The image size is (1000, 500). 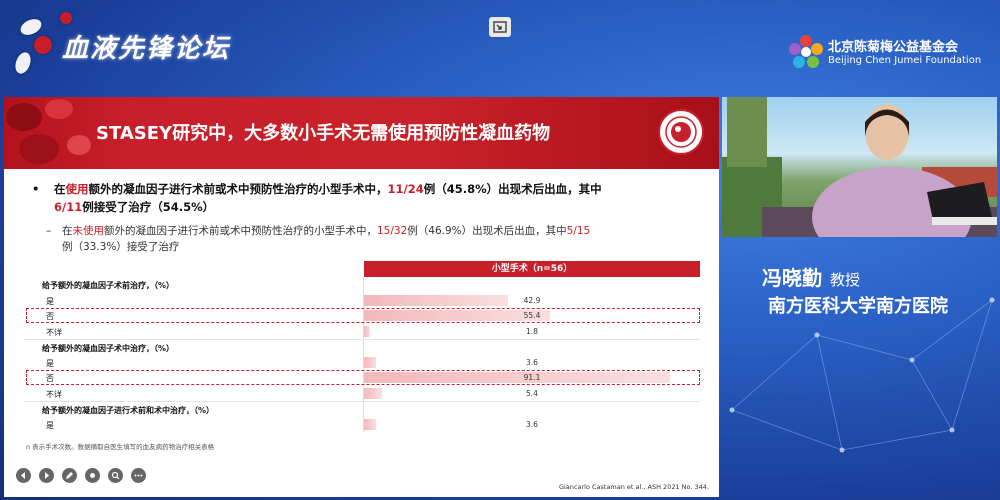 What do you see at coordinates (845, 280) in the screenshot?
I see `presenter-title: 教授` at bounding box center [845, 280].